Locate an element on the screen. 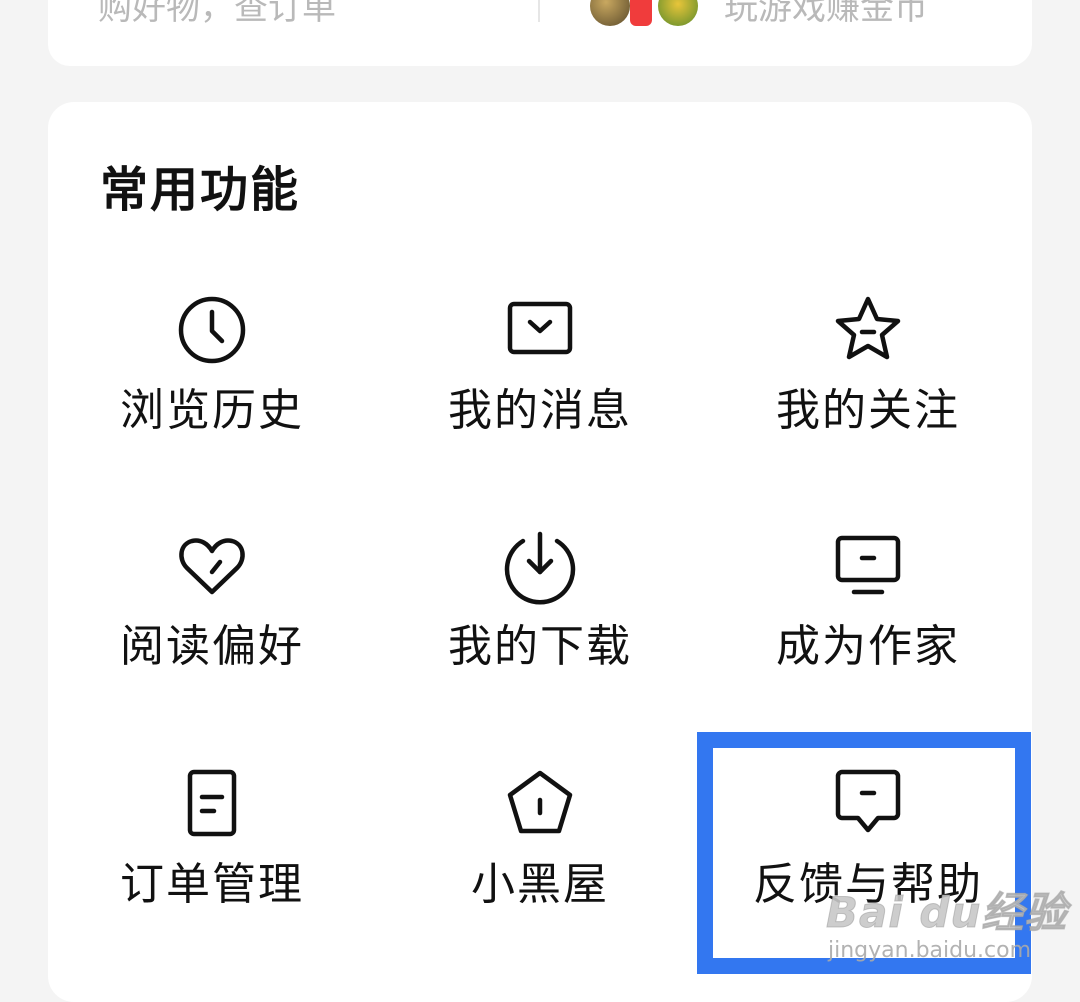 The height and width of the screenshot is (1002, 1080). monitor-icon is located at coordinates (868, 566).